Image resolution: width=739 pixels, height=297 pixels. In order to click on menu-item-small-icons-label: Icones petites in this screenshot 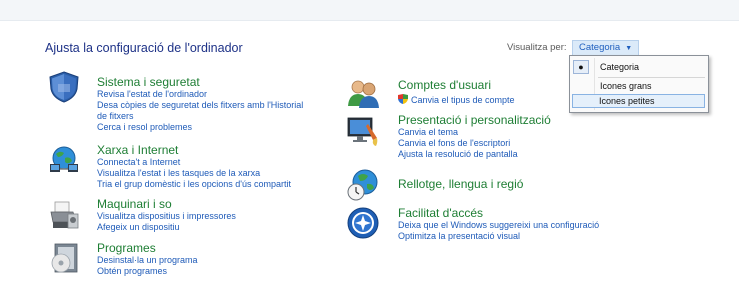, I will do `click(627, 101)`.